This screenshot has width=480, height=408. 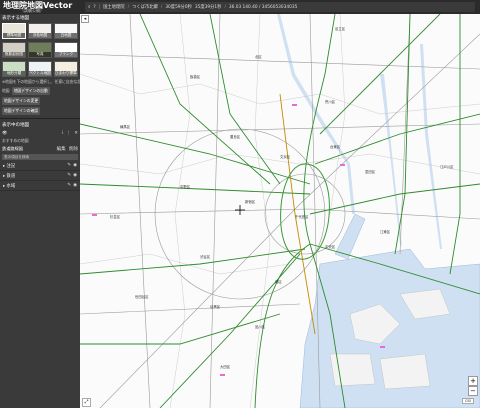 What do you see at coordinates (330, 247) in the screenshot?
I see `map-label: 中央区` at bounding box center [330, 247].